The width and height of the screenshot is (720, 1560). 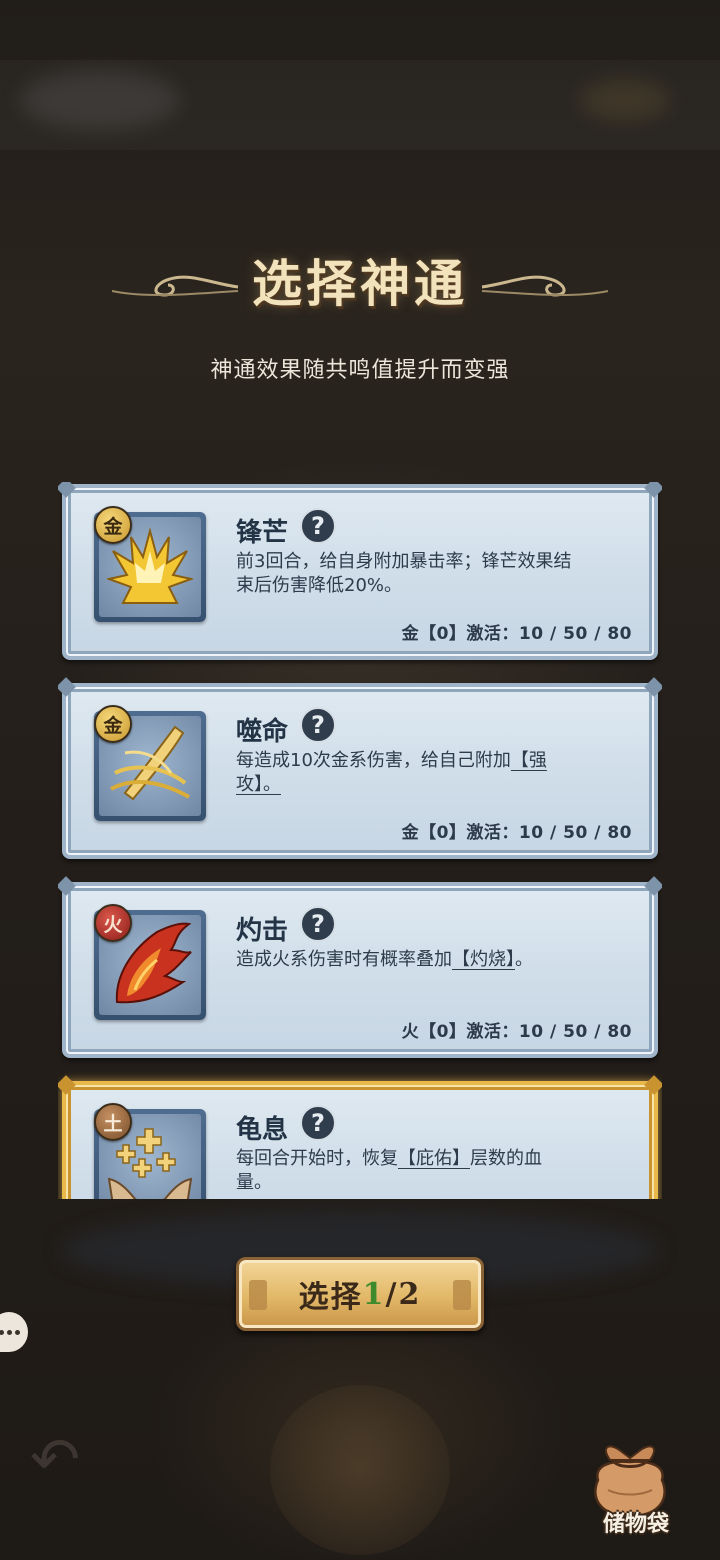 What do you see at coordinates (373, 760) in the screenshot?
I see `description-text: 每造成10次金系伤害，给自己附加` at bounding box center [373, 760].